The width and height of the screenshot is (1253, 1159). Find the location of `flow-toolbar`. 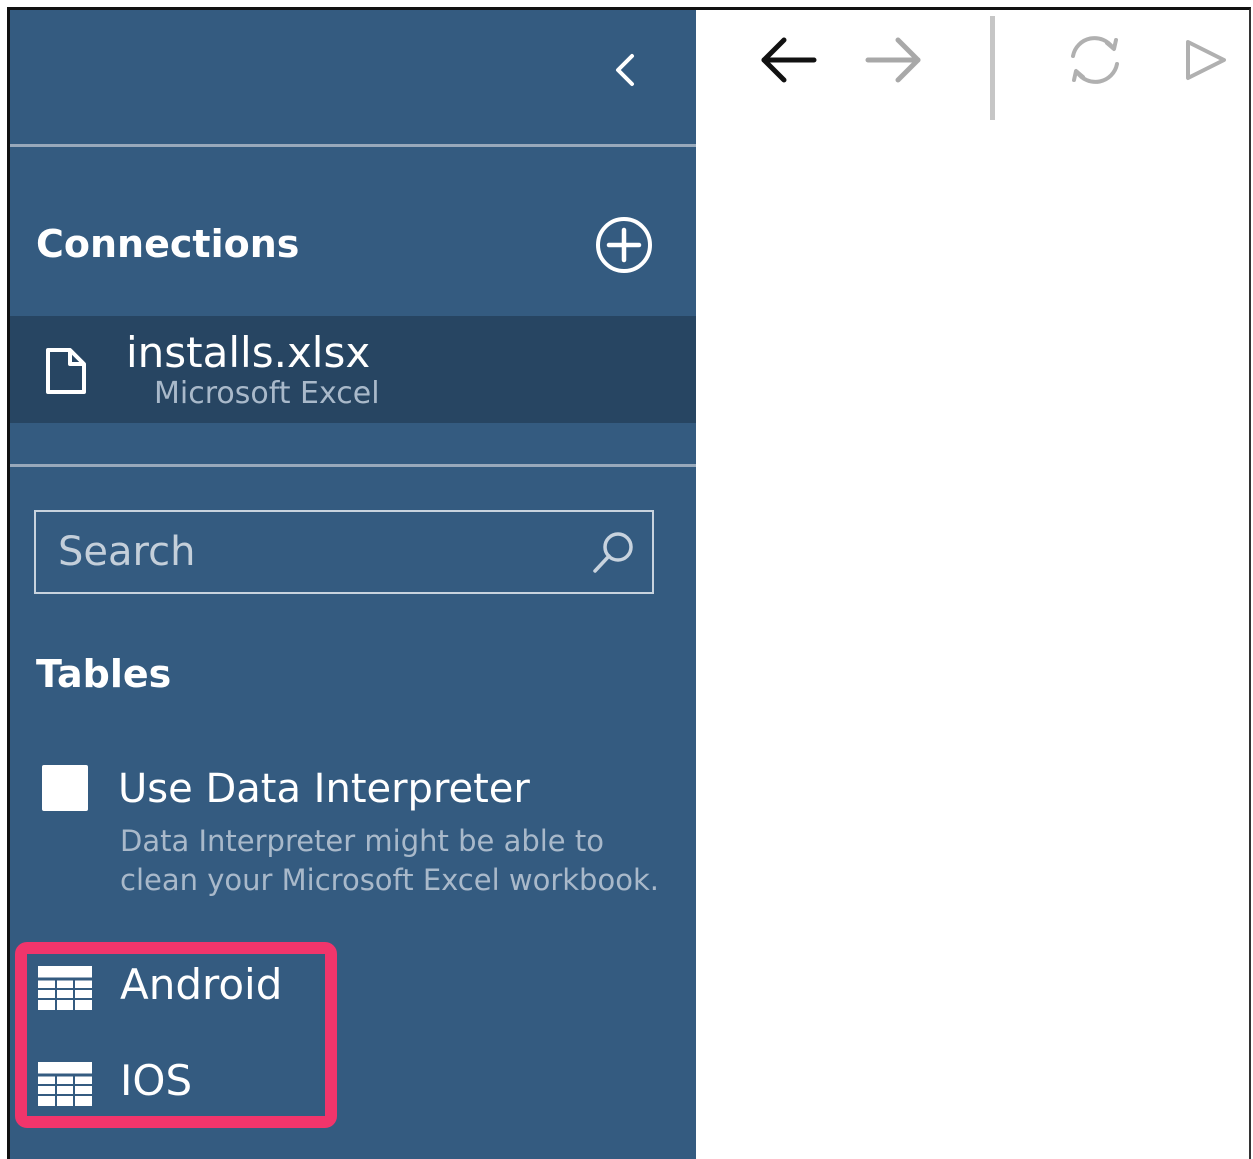

flow-toolbar is located at coordinates (972, 70).